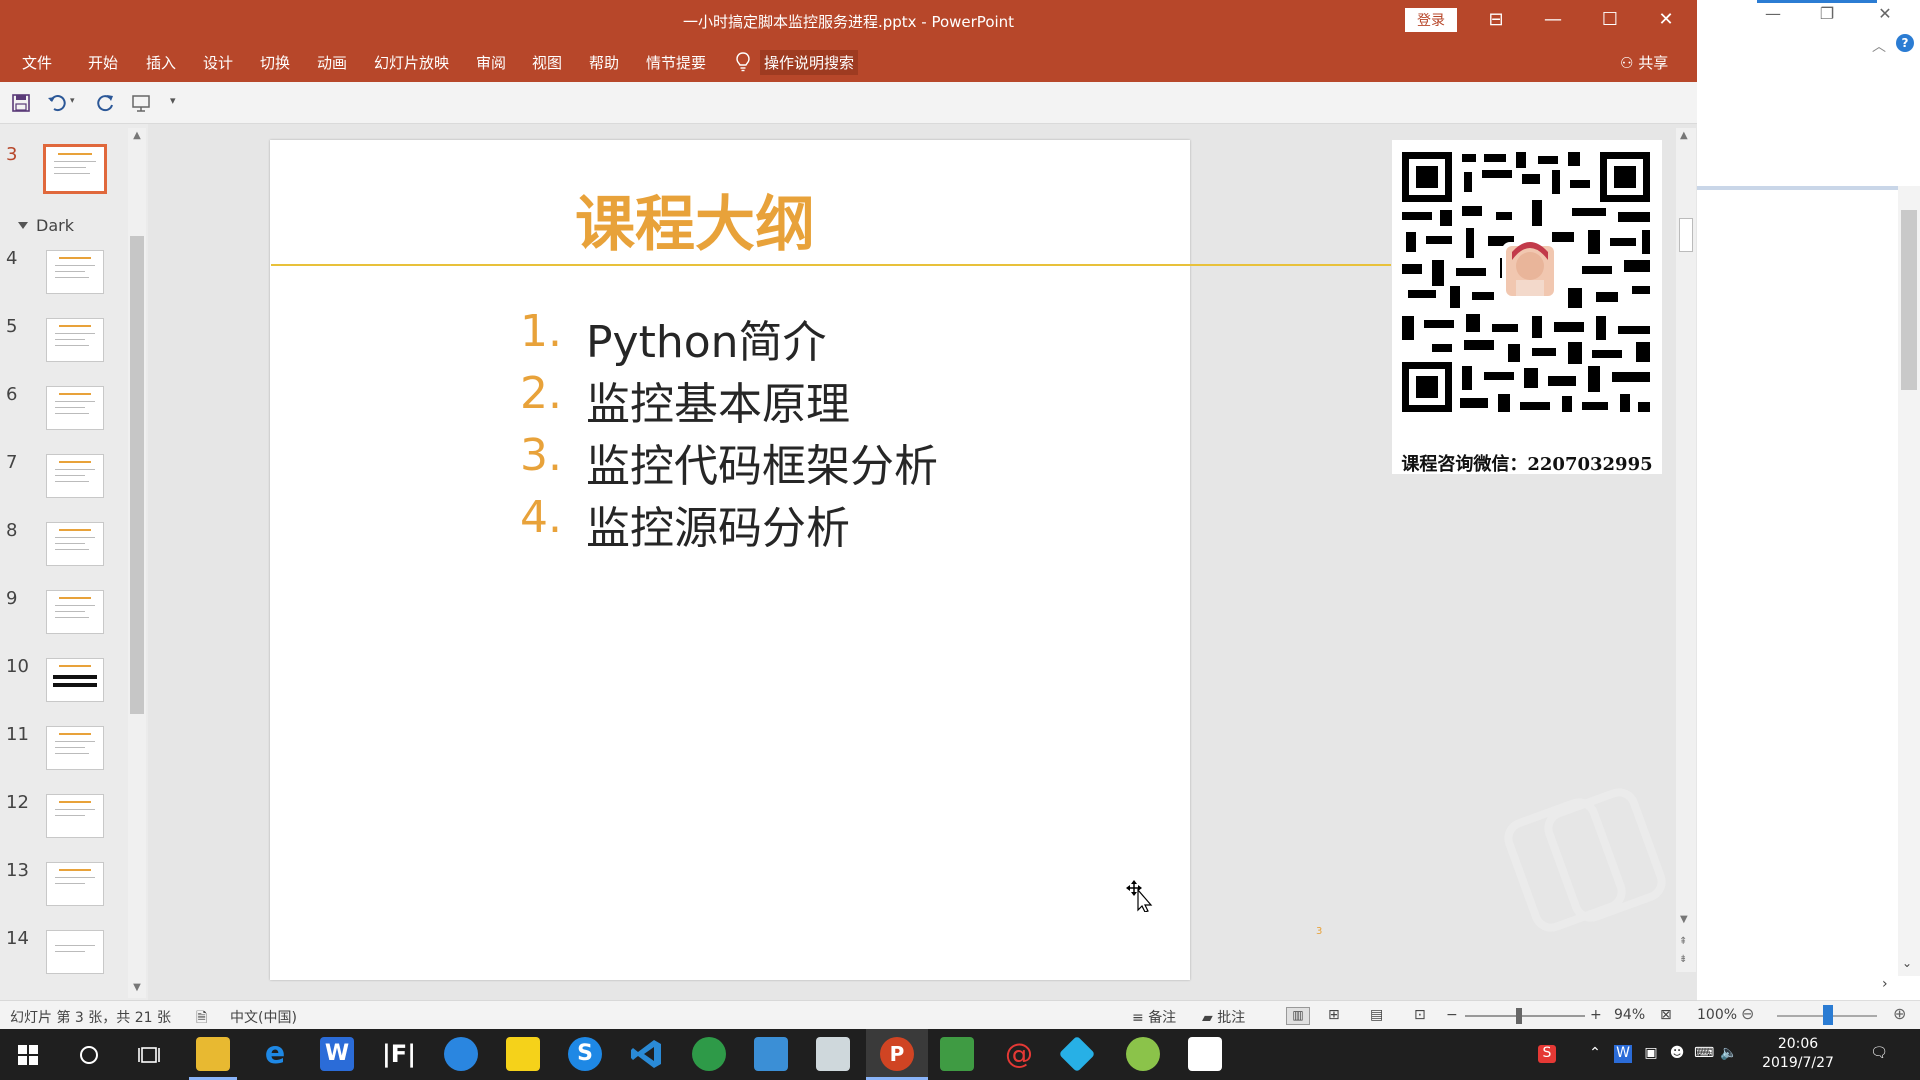  I want to click on notification-icon: 🗨, so click(1879, 1054).